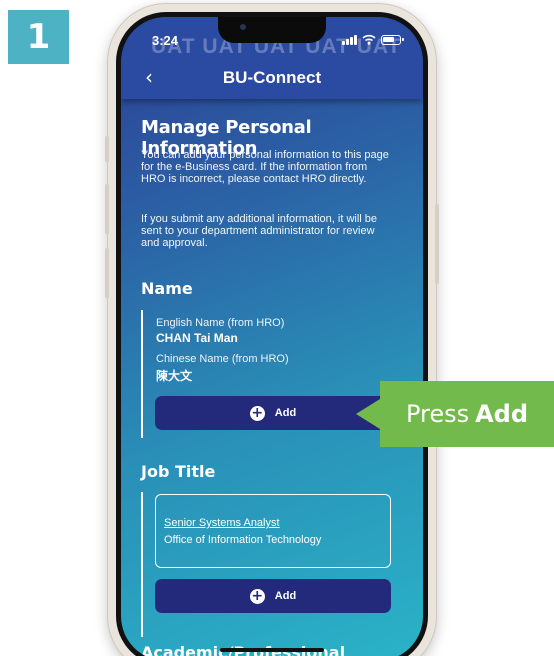 This screenshot has width=554, height=656. I want to click on english-name-label: English Name (from HRO), so click(220, 323).